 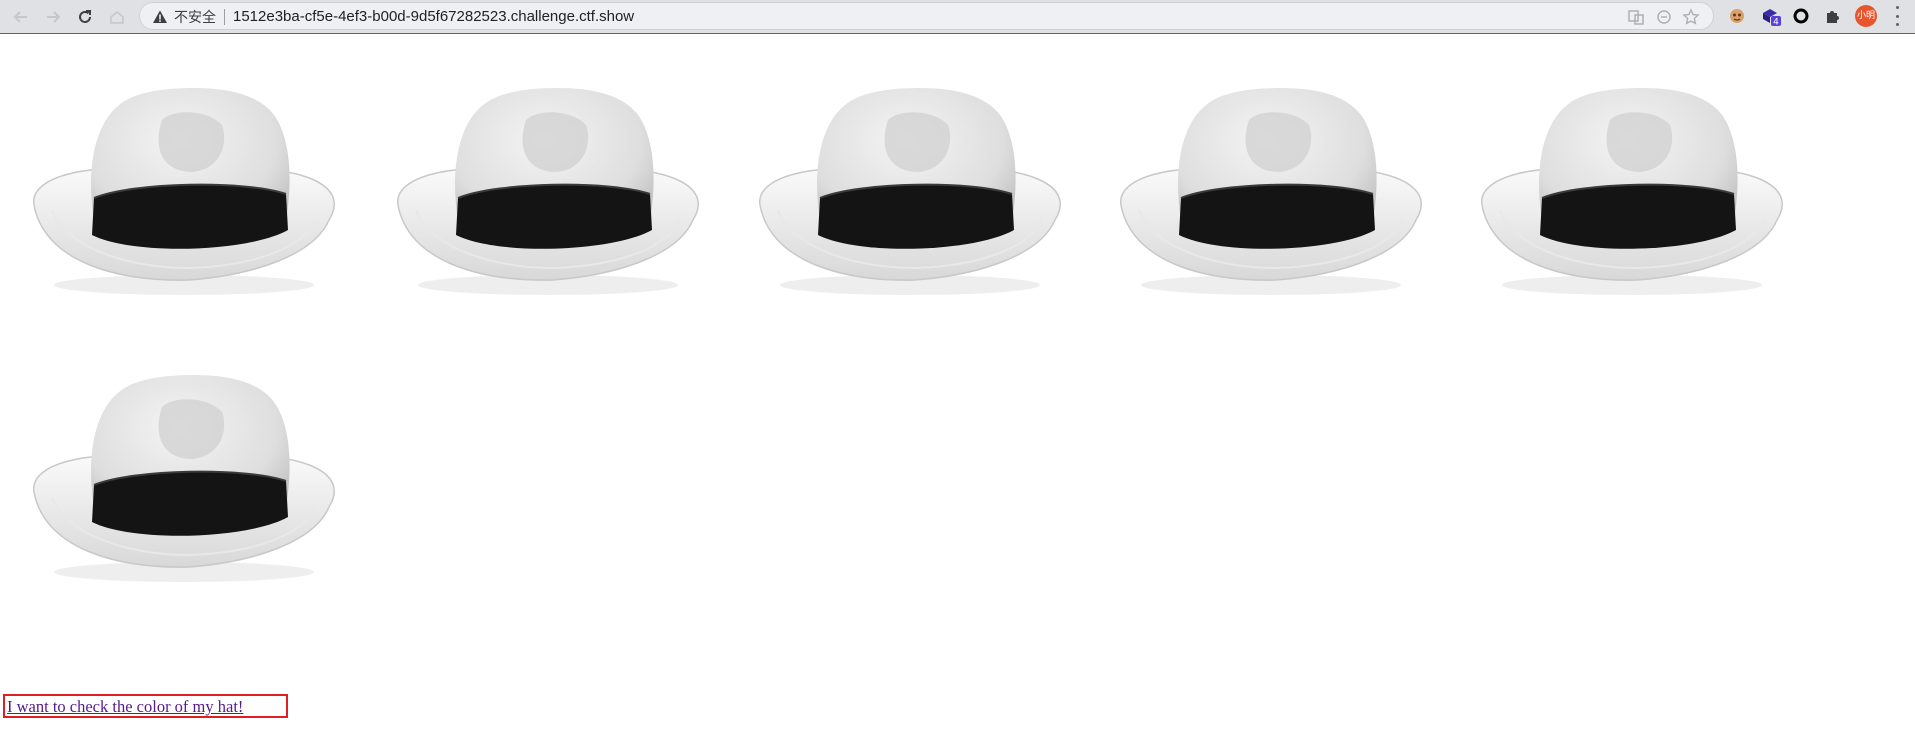 What do you see at coordinates (1664, 17) in the screenshot?
I see `cast-icon` at bounding box center [1664, 17].